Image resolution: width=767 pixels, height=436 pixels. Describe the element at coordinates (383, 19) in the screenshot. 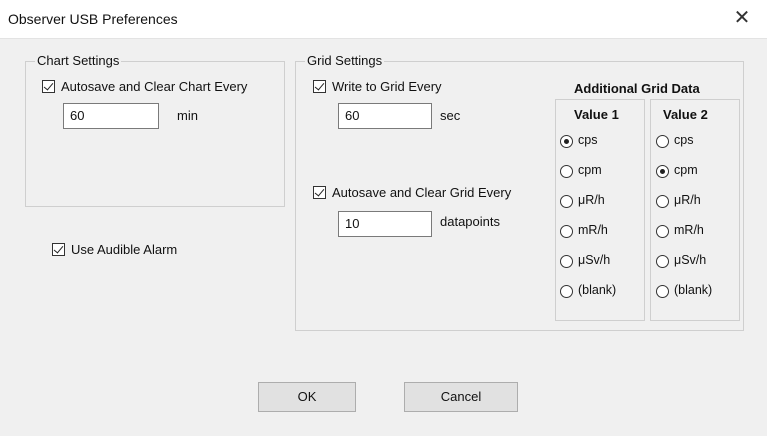

I see `title-bar: Observer USB Preferences ✕` at that location.